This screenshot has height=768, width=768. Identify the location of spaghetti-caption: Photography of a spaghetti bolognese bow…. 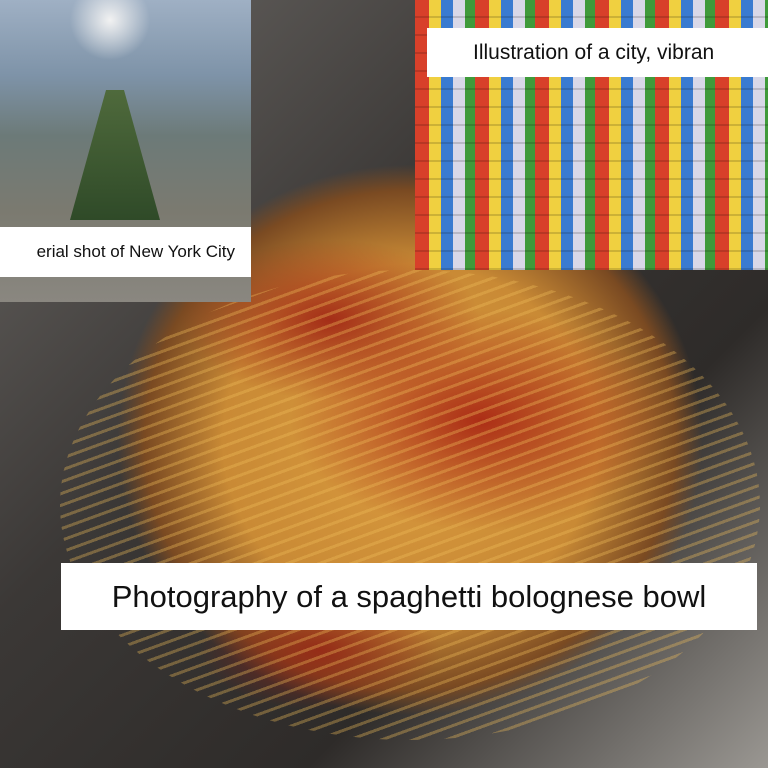
(409, 596).